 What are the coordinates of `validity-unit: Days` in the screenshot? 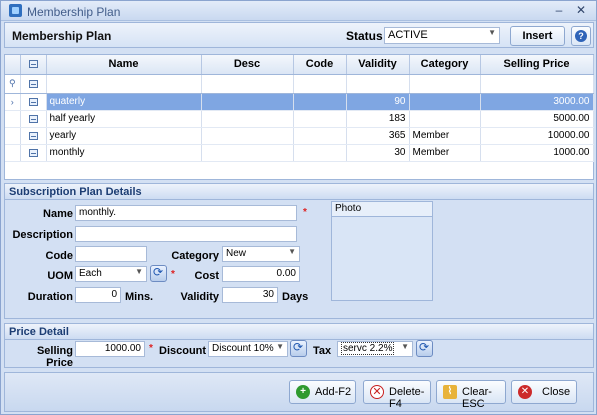 It's located at (295, 297).